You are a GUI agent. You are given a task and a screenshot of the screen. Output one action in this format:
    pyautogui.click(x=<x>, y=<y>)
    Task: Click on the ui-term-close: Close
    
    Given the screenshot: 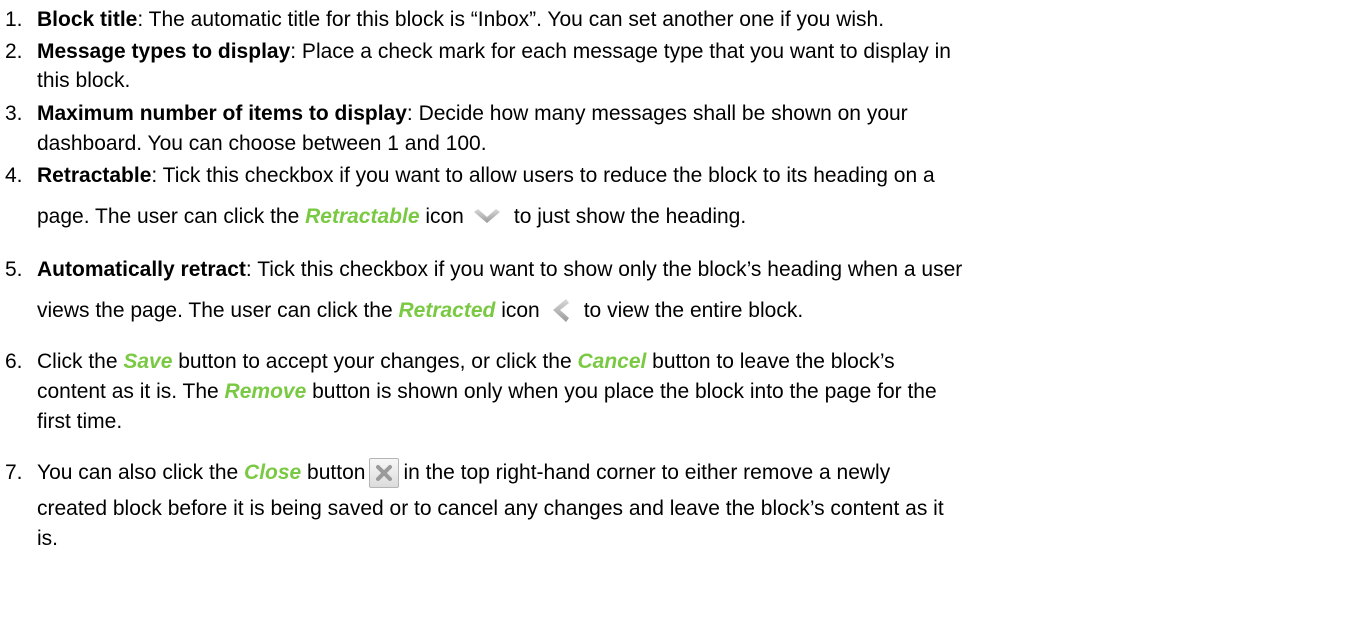 What is the action you would take?
    pyautogui.click(x=273, y=472)
    